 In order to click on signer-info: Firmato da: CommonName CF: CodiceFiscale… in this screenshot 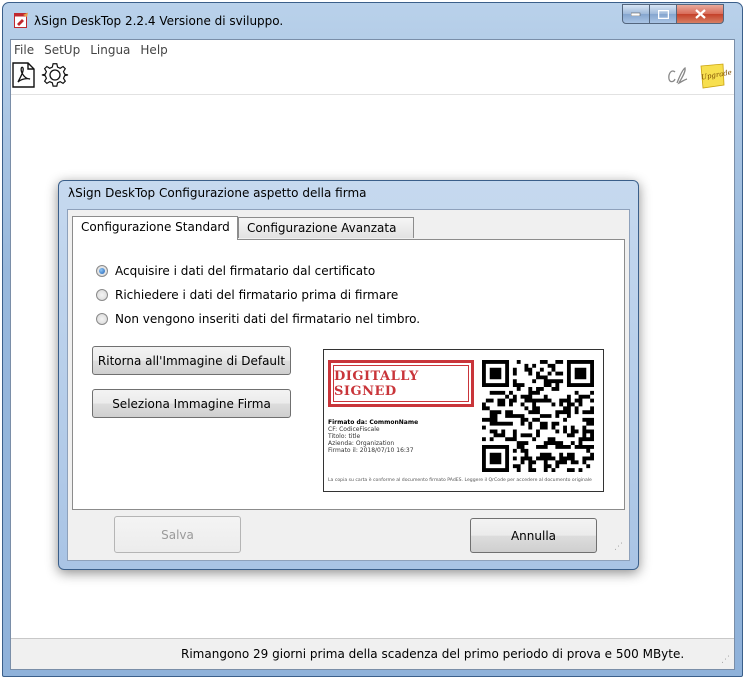, I will do `click(373, 436)`.